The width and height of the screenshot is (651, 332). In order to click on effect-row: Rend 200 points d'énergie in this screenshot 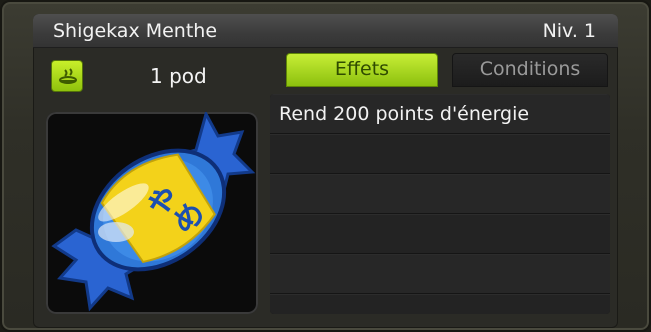, I will do `click(440, 114)`.